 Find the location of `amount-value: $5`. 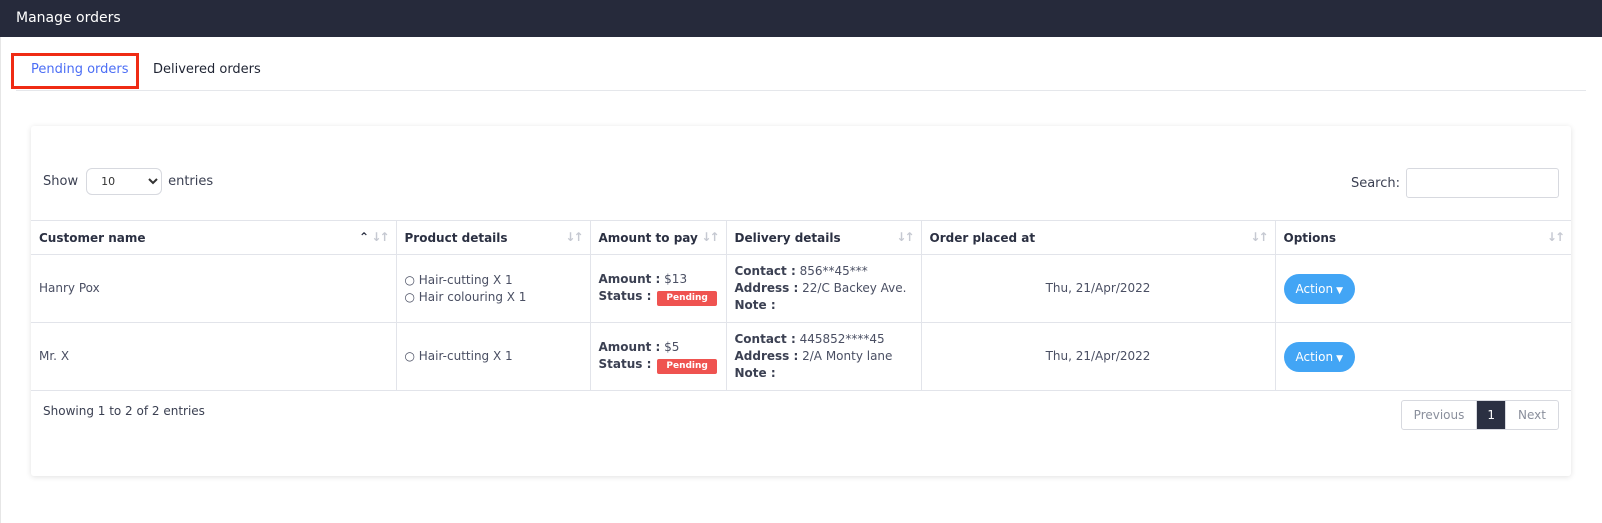

amount-value: $5 is located at coordinates (672, 347).